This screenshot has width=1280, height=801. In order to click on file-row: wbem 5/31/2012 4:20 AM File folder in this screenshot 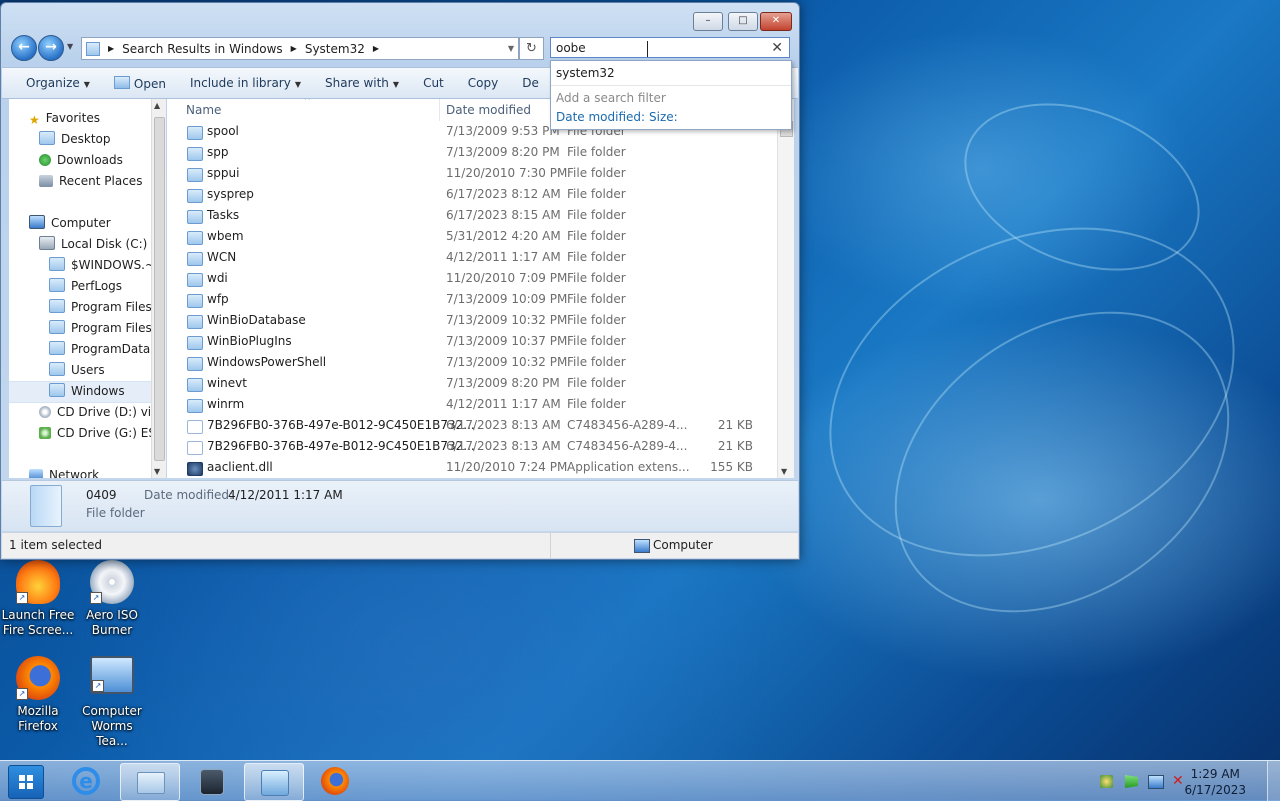, I will do `click(471, 236)`.